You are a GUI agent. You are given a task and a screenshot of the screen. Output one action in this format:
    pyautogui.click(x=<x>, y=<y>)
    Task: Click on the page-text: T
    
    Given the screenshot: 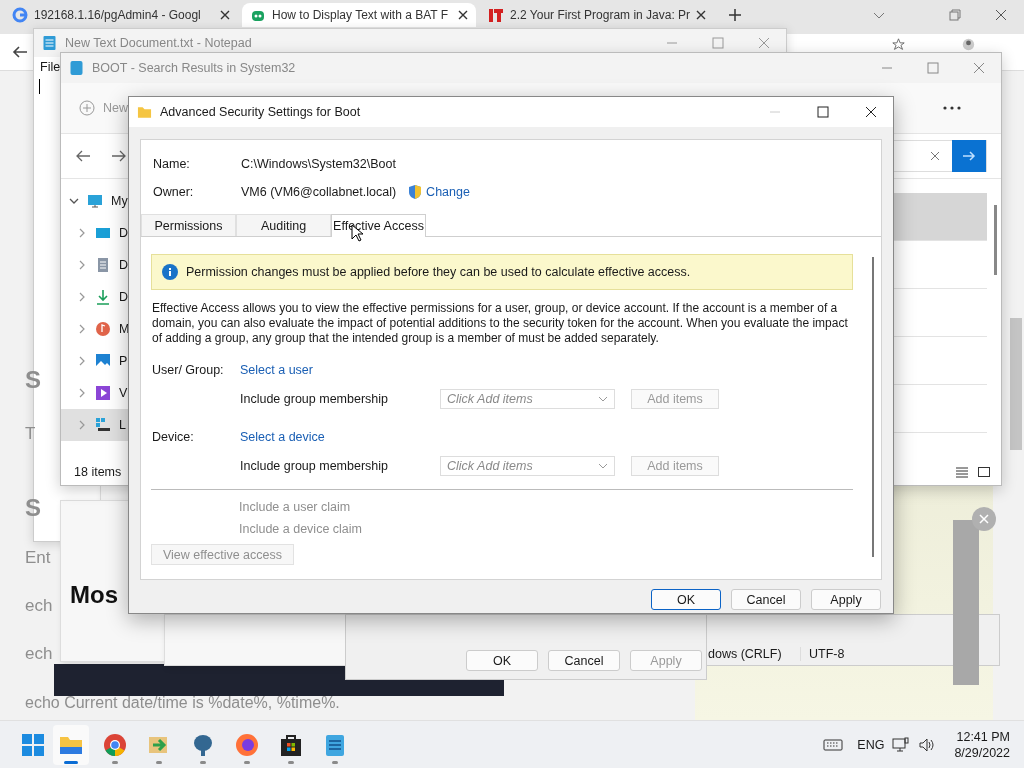 What is the action you would take?
    pyautogui.click(x=30, y=434)
    